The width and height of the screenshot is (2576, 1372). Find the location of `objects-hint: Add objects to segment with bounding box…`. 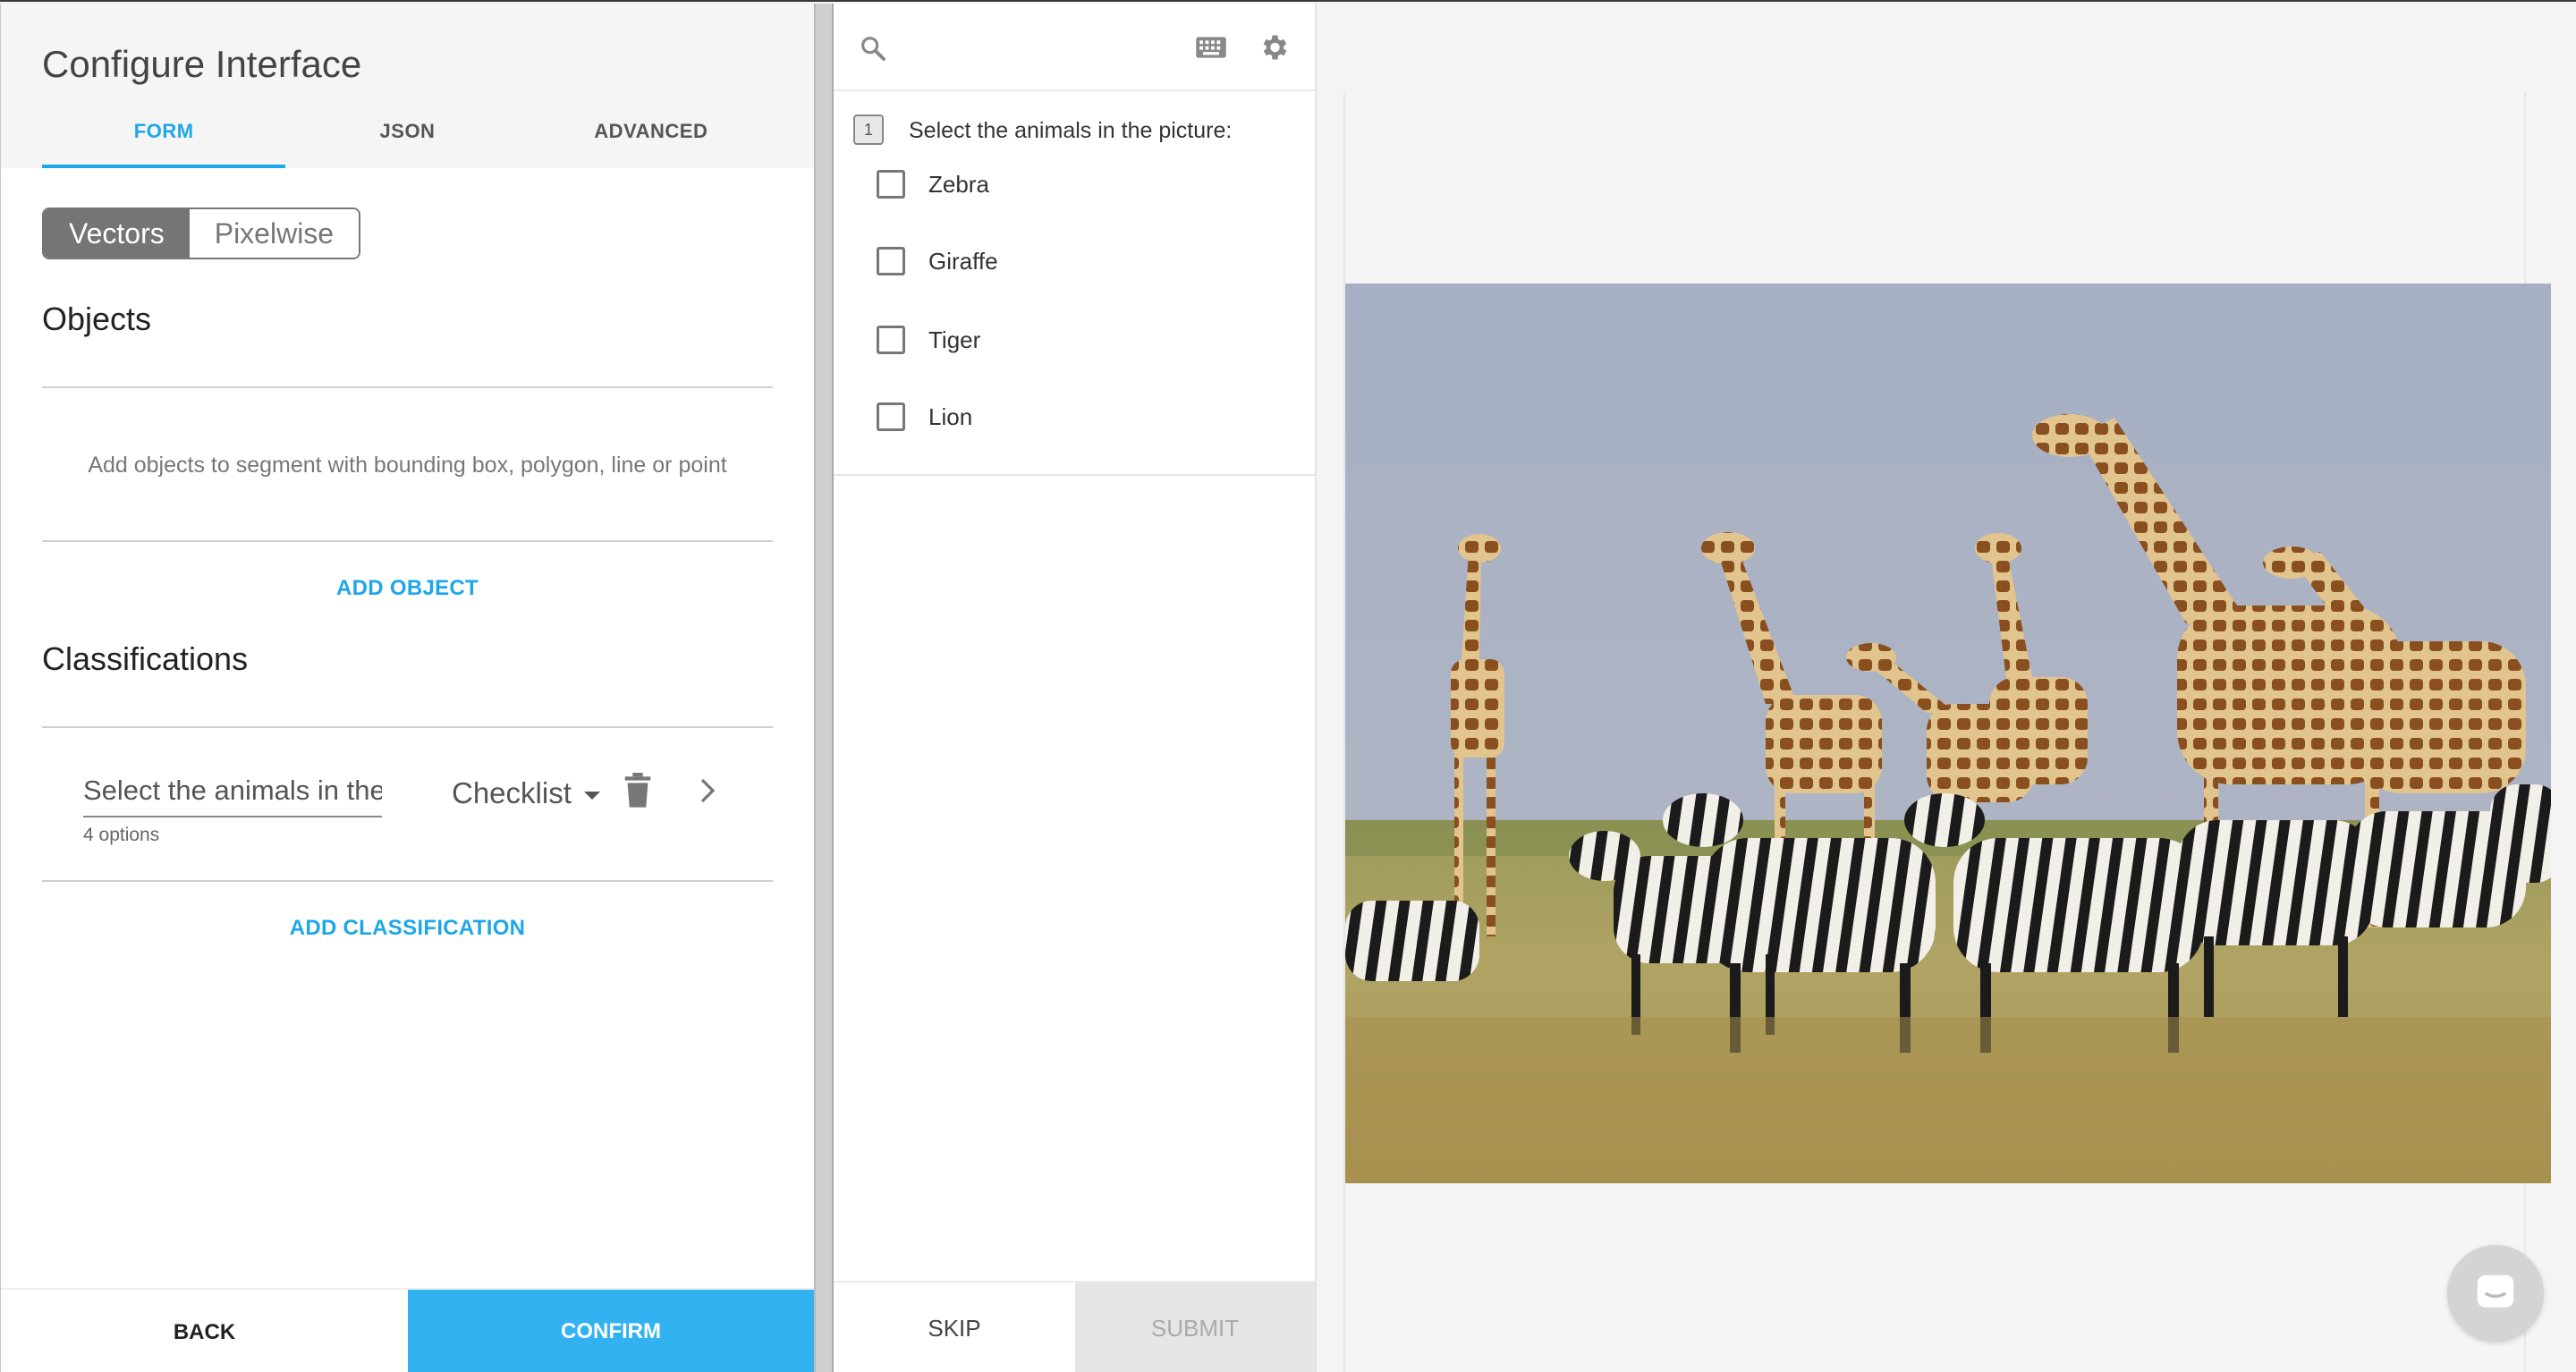

objects-hint: Add objects to segment with bounding box… is located at coordinates (407, 465).